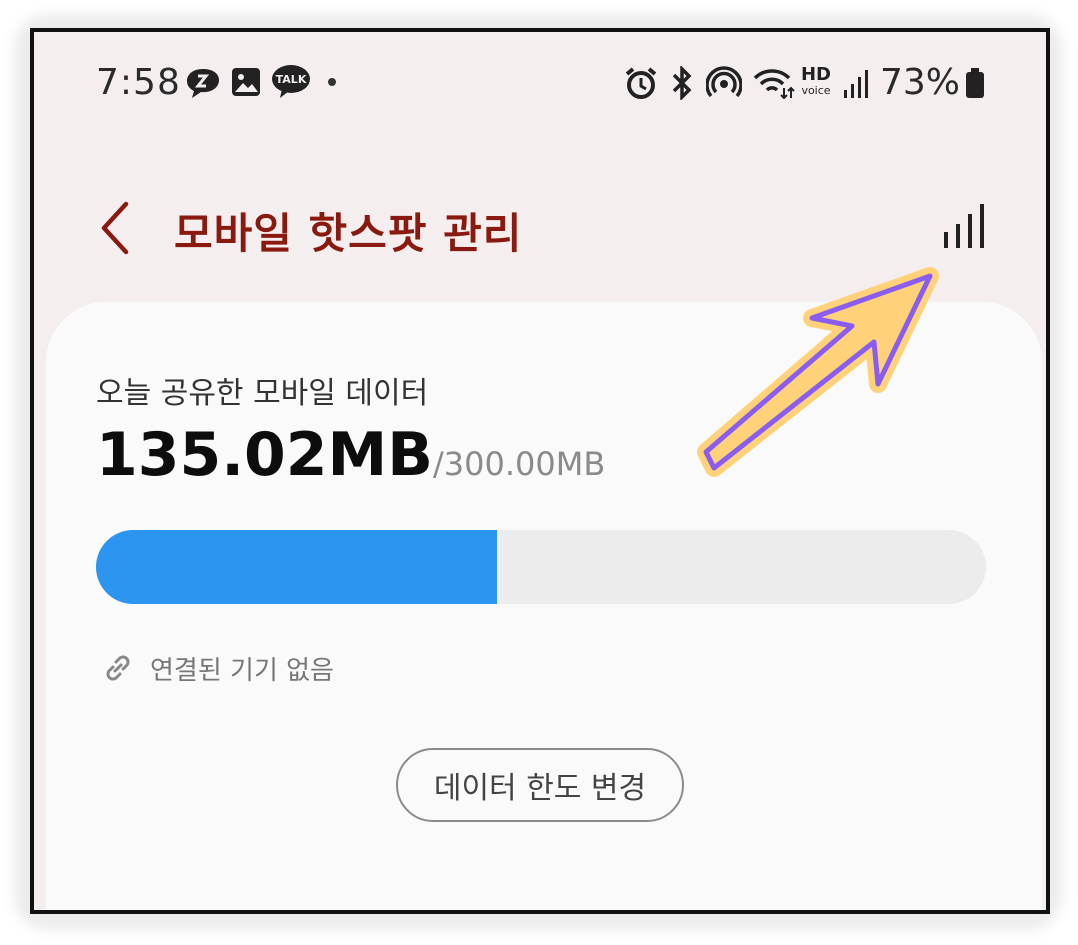 Image resolution: width=1078 pixels, height=945 pixels. I want to click on battery-icon, so click(975, 83).